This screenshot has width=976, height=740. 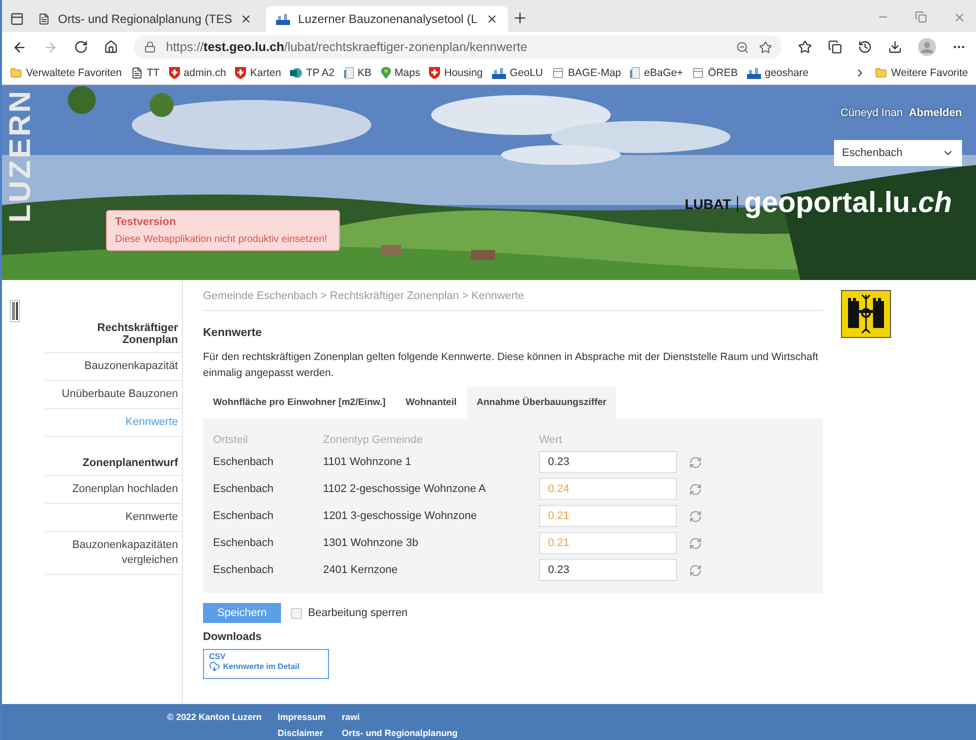 What do you see at coordinates (895, 47) in the screenshot?
I see `download-icon` at bounding box center [895, 47].